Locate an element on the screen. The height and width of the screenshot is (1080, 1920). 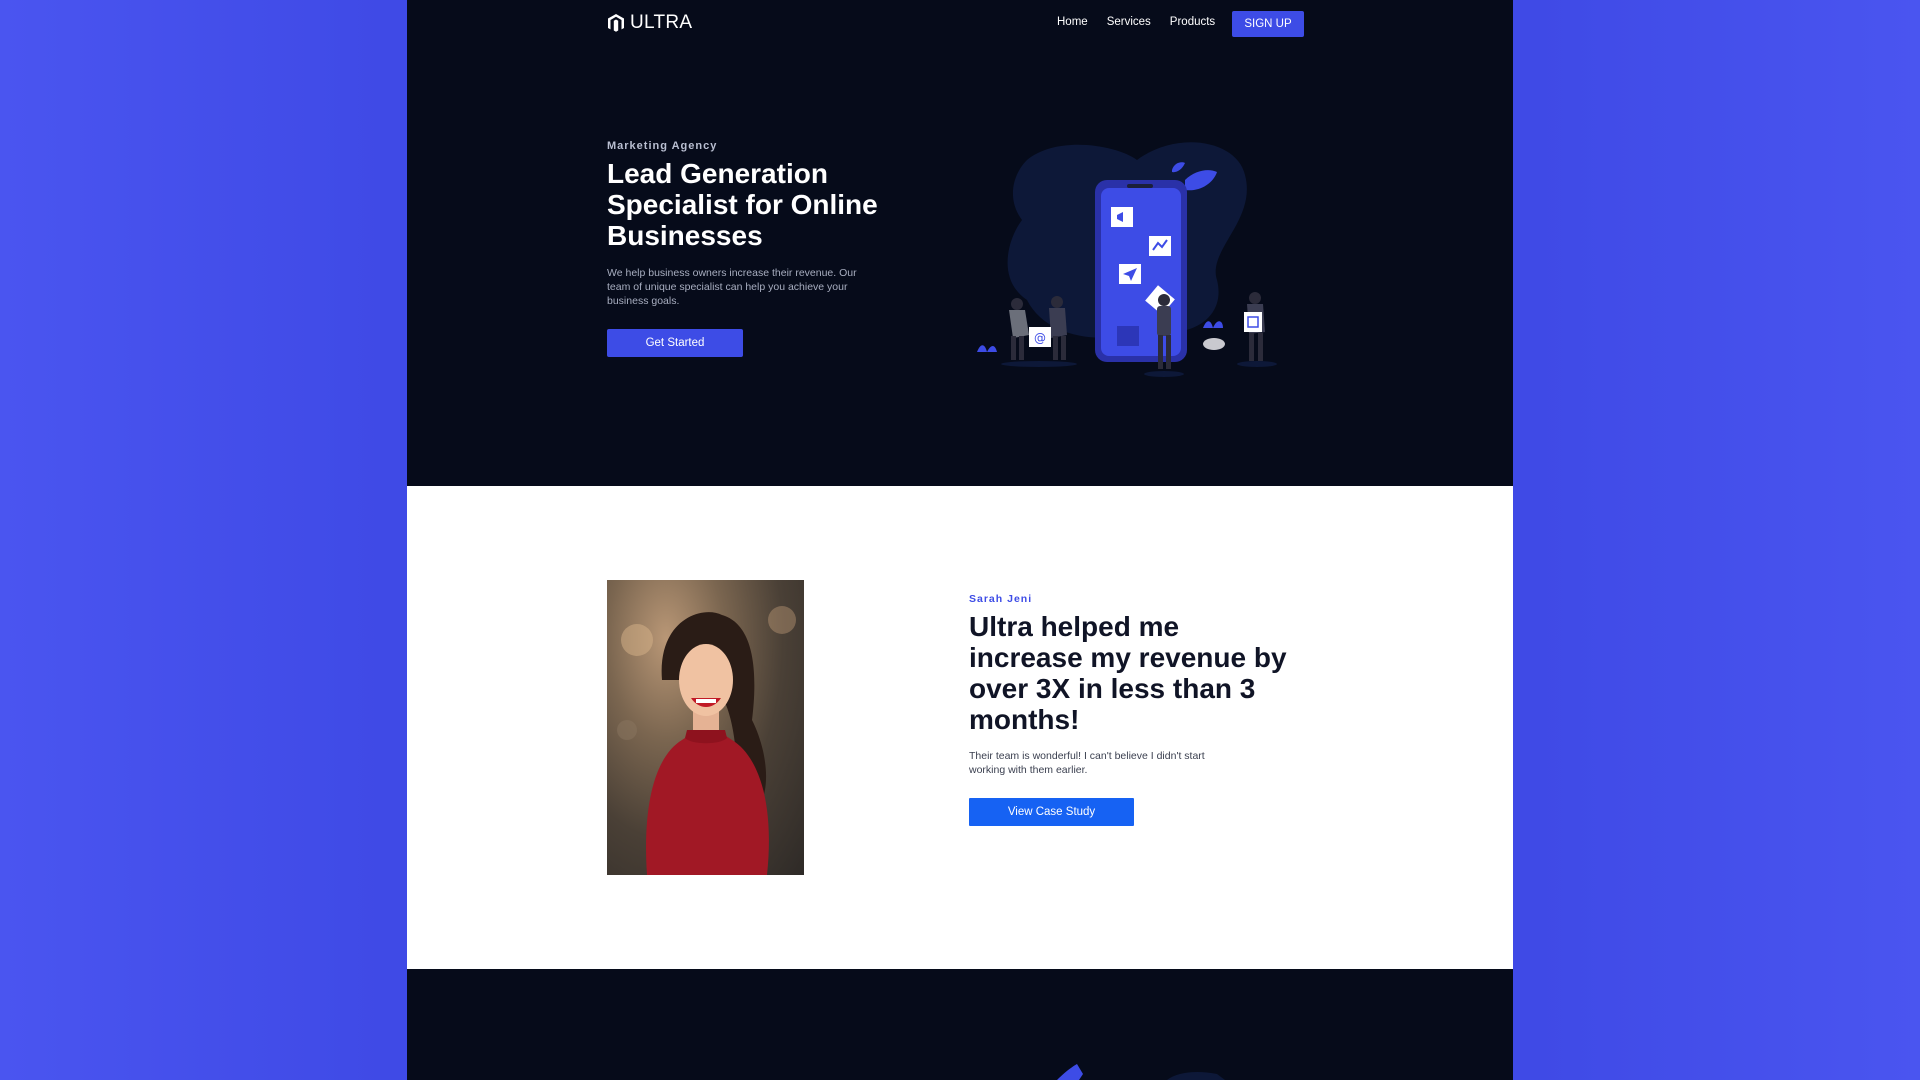
hero-eyebrow: Marketing Agency is located at coordinates (662, 146).